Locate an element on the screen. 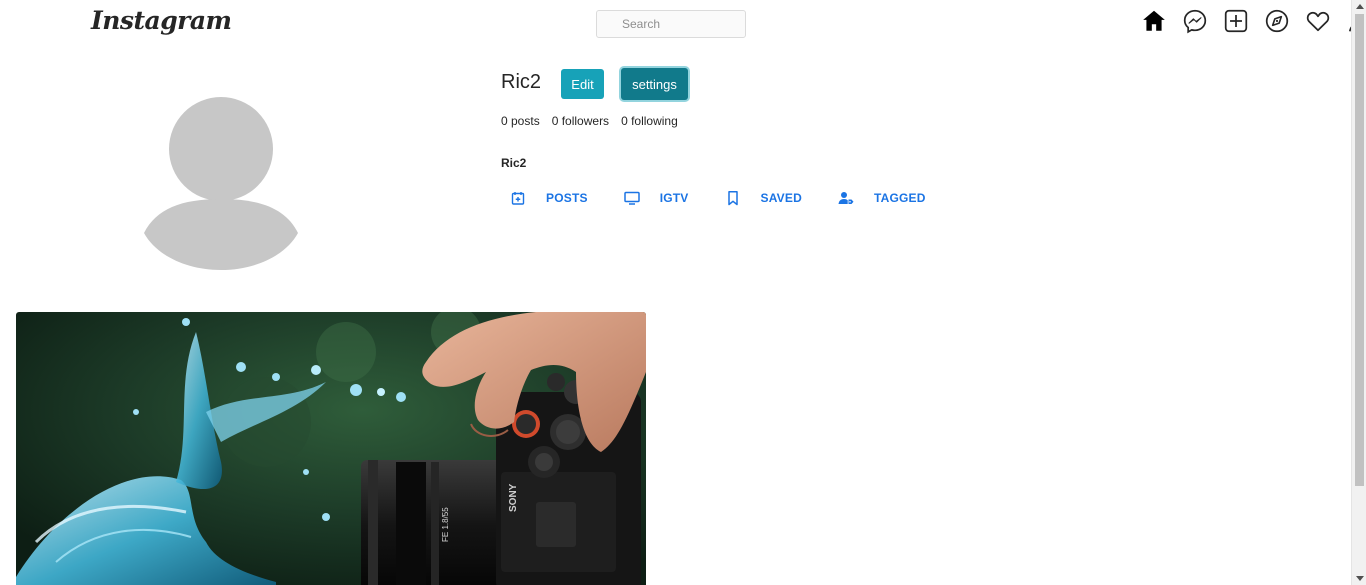  tab-igtv: IGTV is located at coordinates (656, 198).